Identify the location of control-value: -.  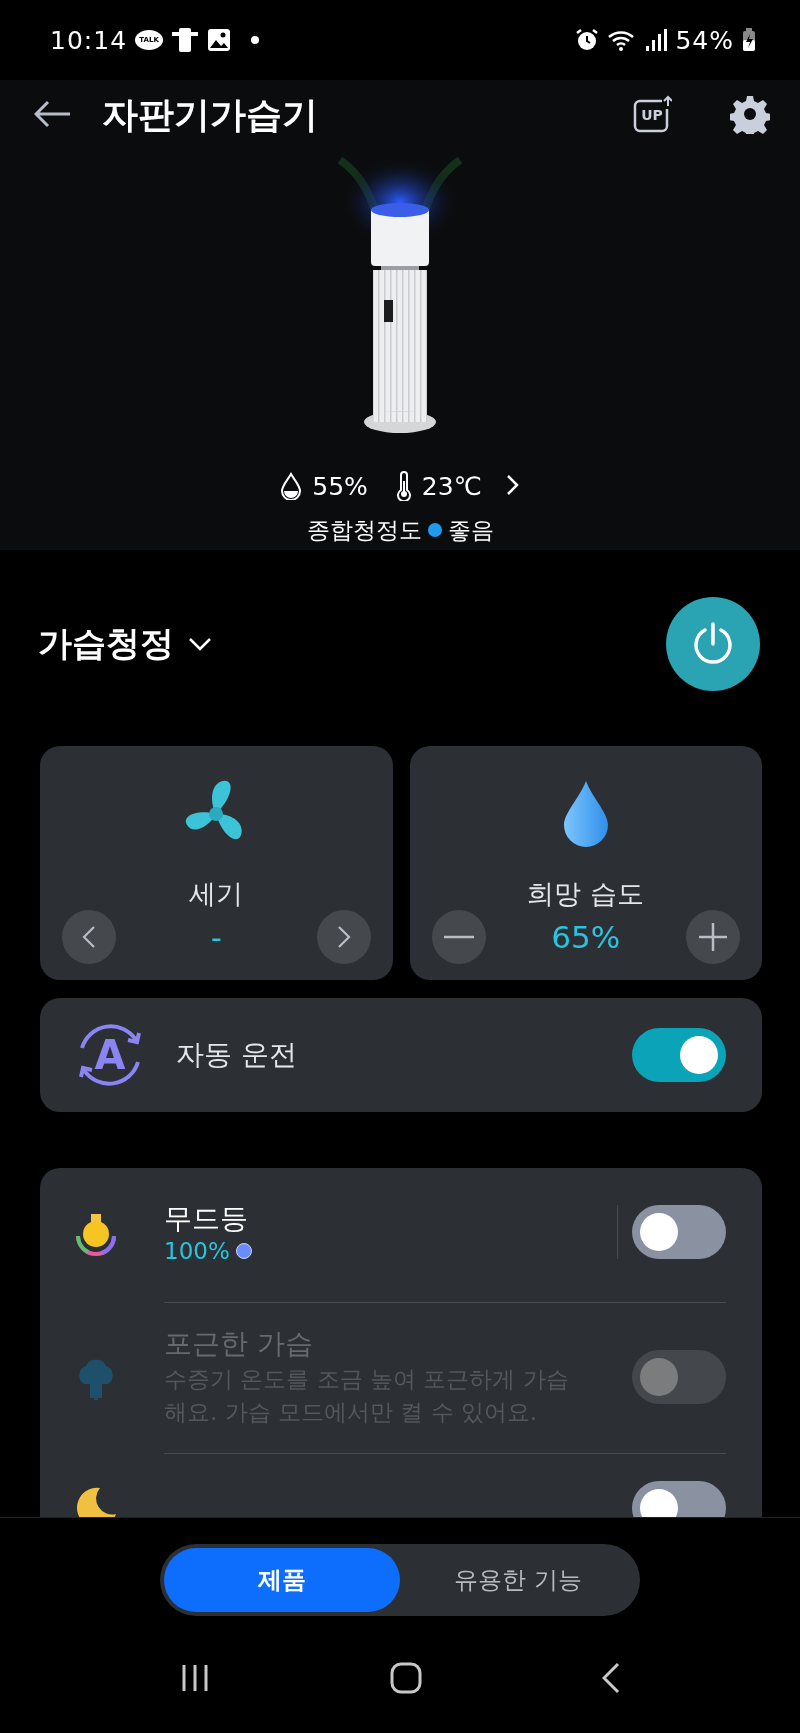
(216, 937).